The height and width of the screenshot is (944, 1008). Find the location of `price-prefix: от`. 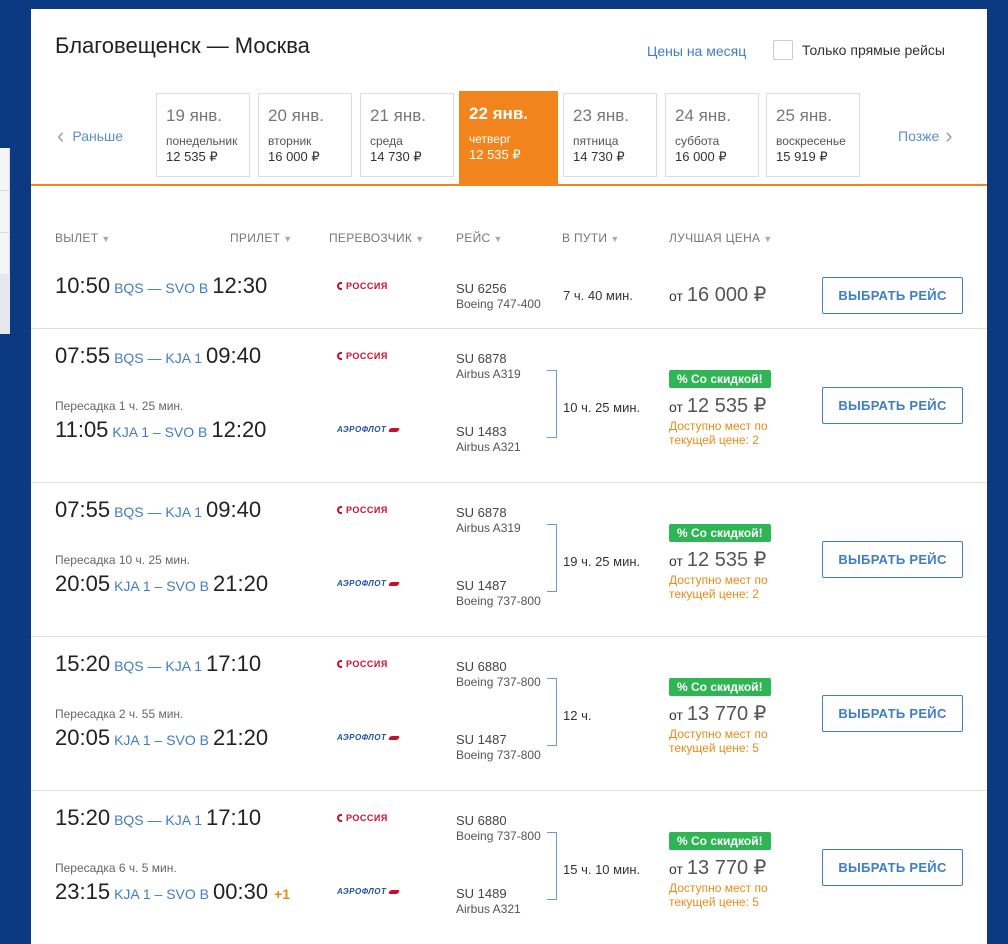

price-prefix: от is located at coordinates (676, 715).